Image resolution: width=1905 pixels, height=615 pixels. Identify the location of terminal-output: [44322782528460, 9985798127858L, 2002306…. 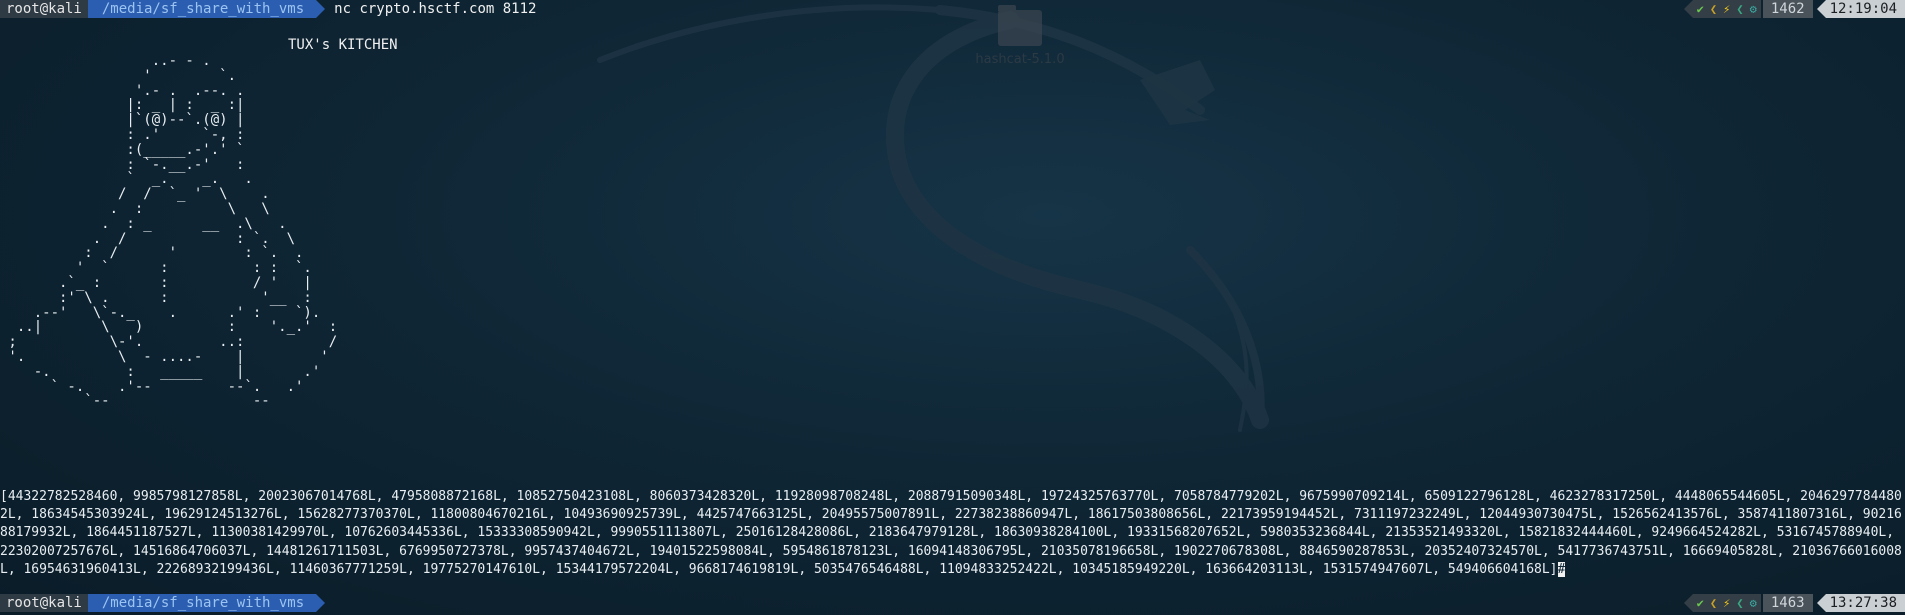
(952, 533).